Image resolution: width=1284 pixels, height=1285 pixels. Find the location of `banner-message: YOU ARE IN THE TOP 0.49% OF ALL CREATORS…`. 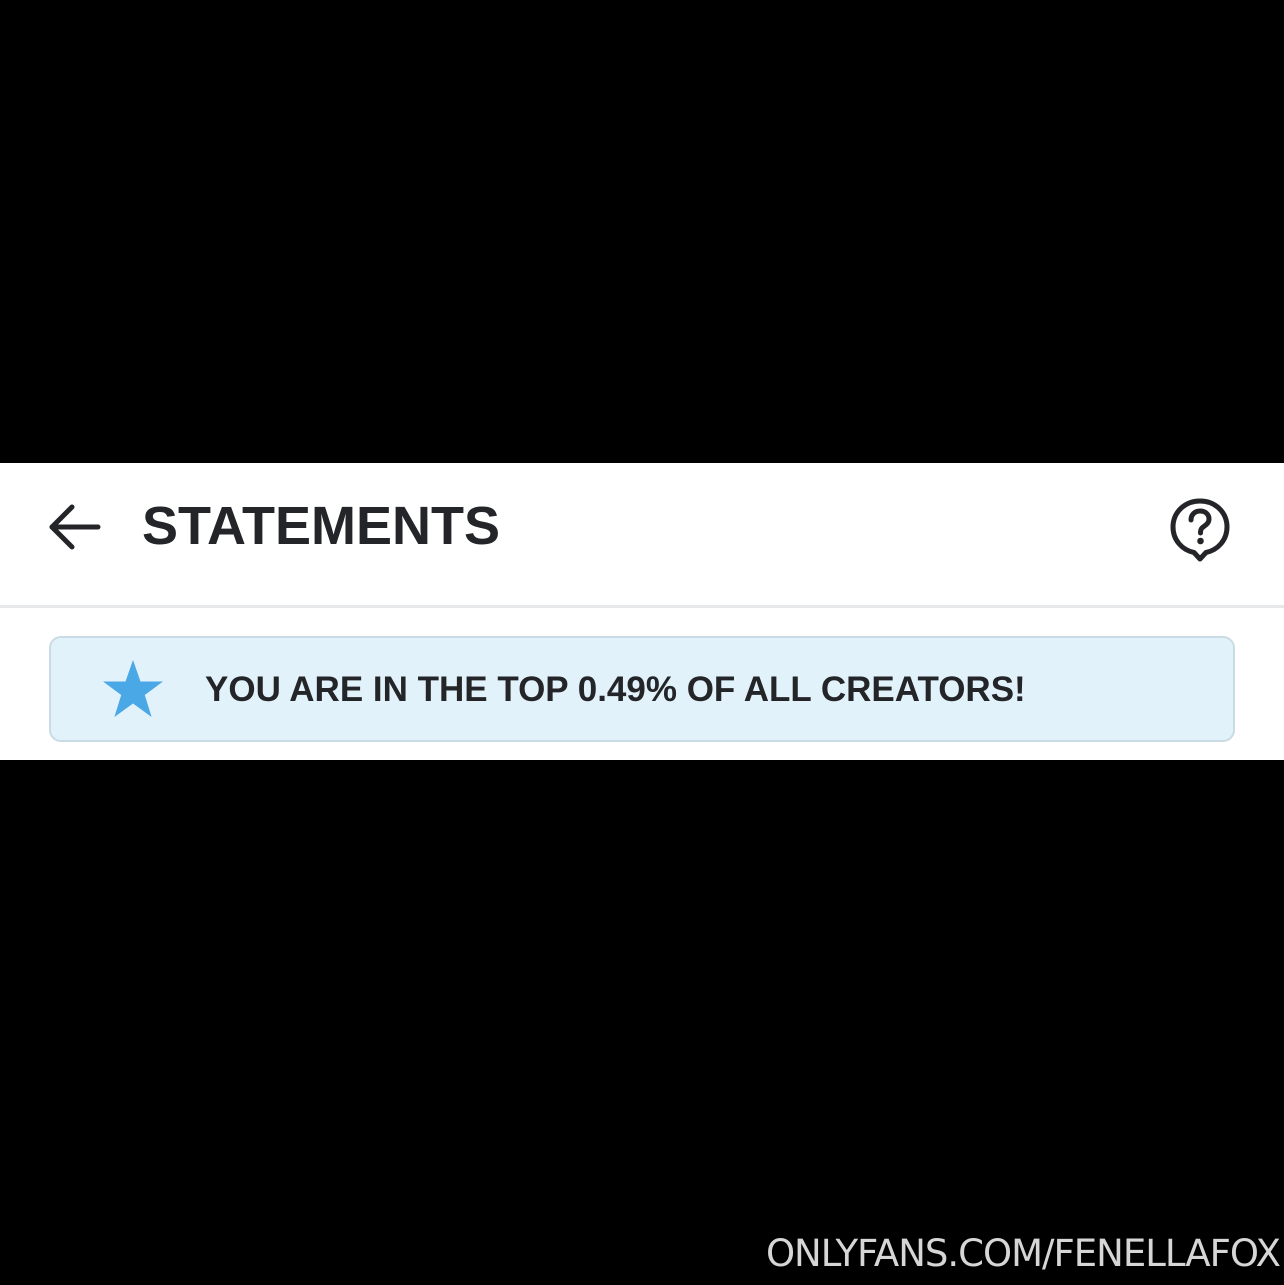

banner-message: YOU ARE IN THE TOP 0.49% OF ALL CREATORS… is located at coordinates (615, 689).